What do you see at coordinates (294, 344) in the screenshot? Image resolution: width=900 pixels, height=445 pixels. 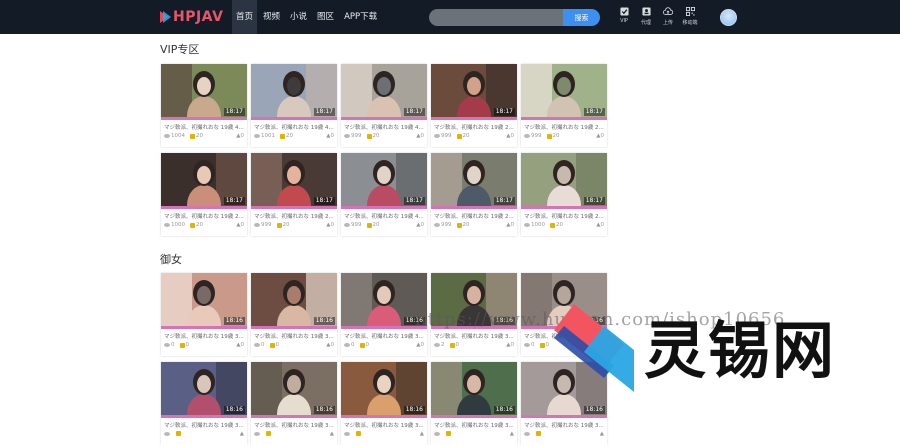 I see `video-stats: 00▲0` at bounding box center [294, 344].